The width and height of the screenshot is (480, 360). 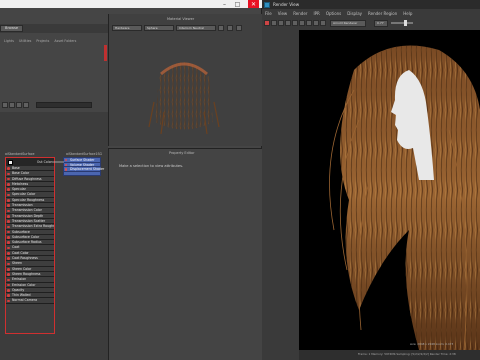 What do you see at coordinates (184, 98) in the screenshot?
I see `material-preview-image` at bounding box center [184, 98].